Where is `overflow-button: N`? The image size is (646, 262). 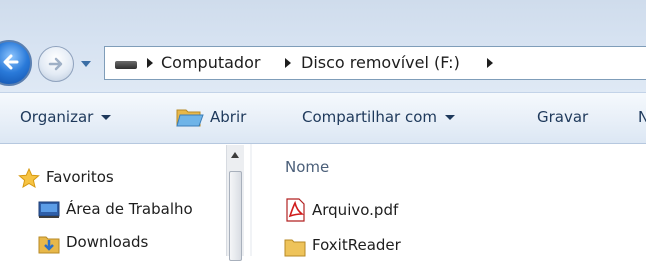 overflow-button: N is located at coordinates (642, 117).